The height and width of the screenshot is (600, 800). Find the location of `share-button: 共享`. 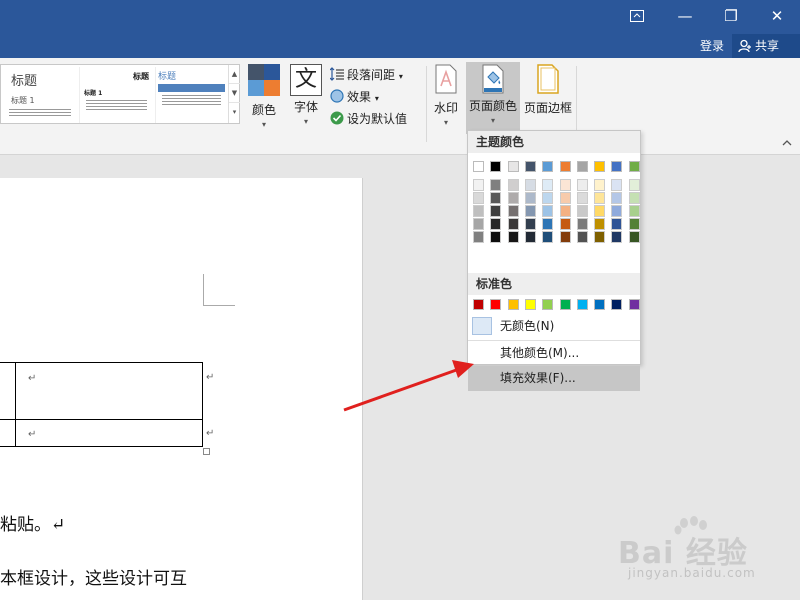

share-button: 共享 is located at coordinates (766, 46).